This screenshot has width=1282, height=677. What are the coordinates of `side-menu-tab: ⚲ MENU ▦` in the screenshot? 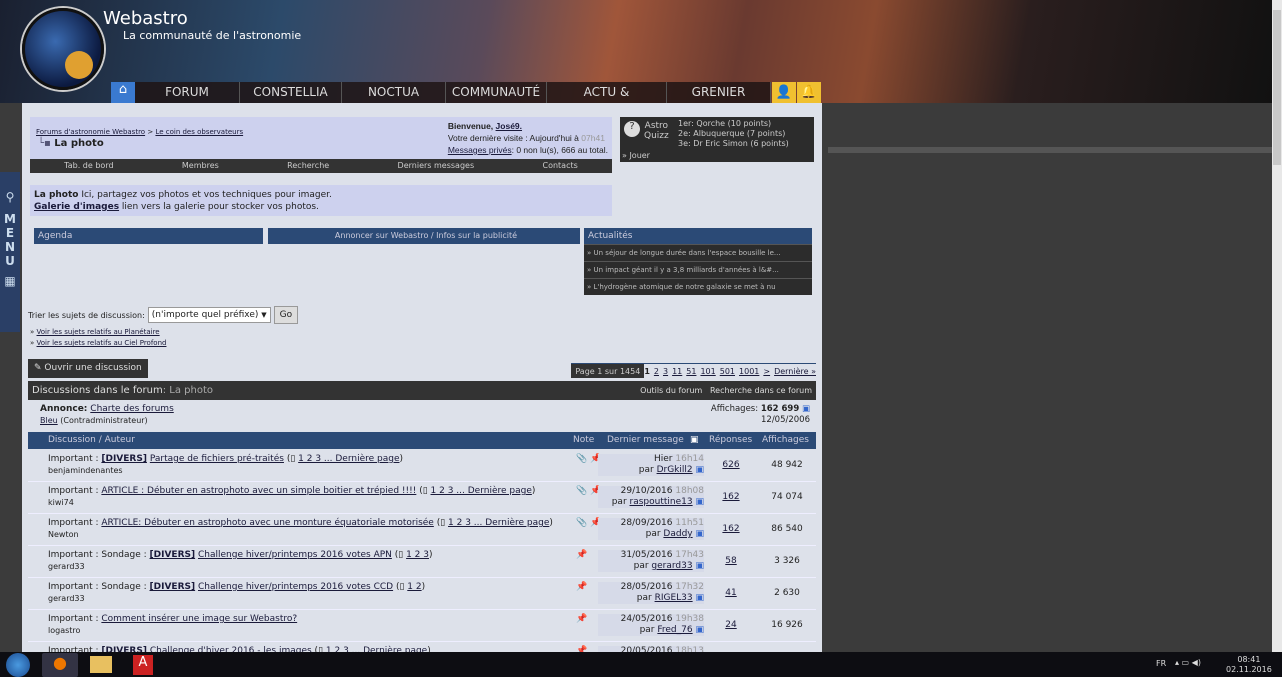 It's located at (10, 252).